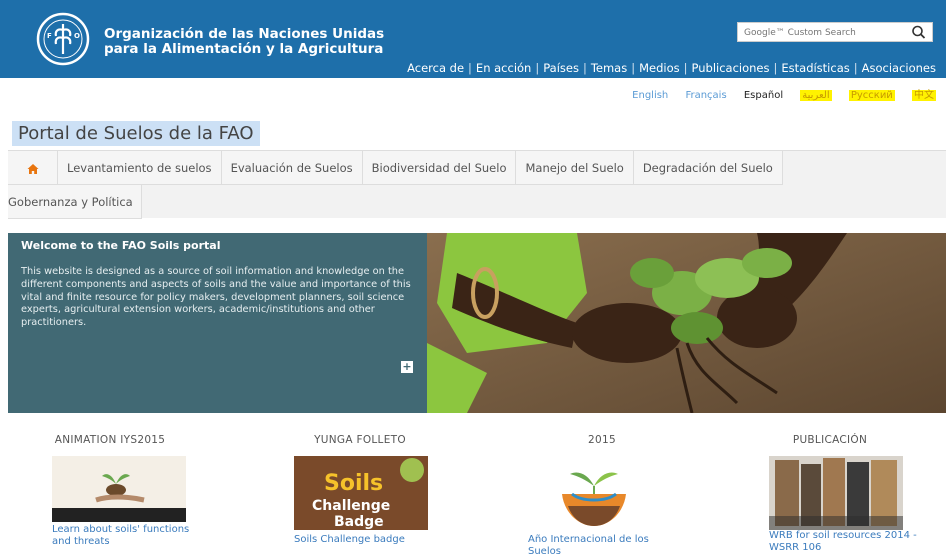 The image size is (946, 556). Describe the element at coordinates (63, 39) in the screenshot. I see `fao-logo: F O` at that location.